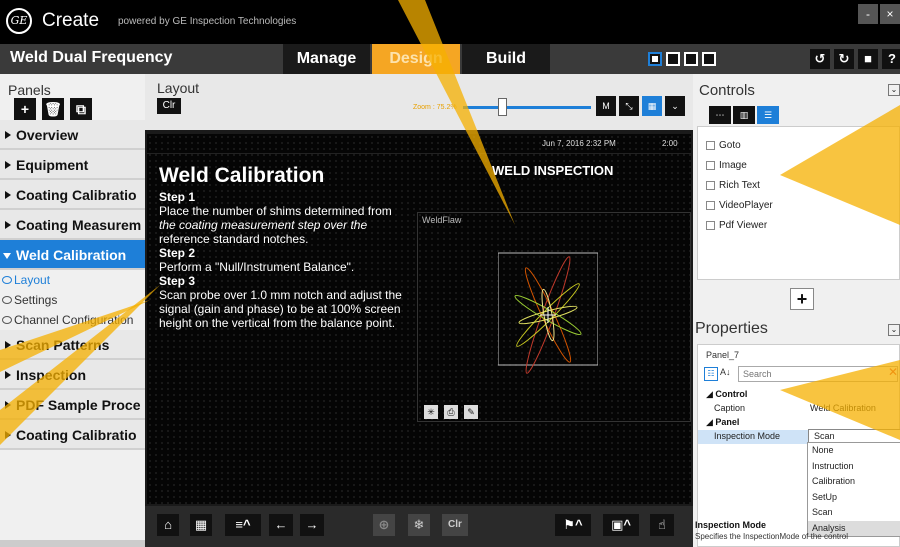  I want to click on list-view-icon: ☰, so click(768, 115).